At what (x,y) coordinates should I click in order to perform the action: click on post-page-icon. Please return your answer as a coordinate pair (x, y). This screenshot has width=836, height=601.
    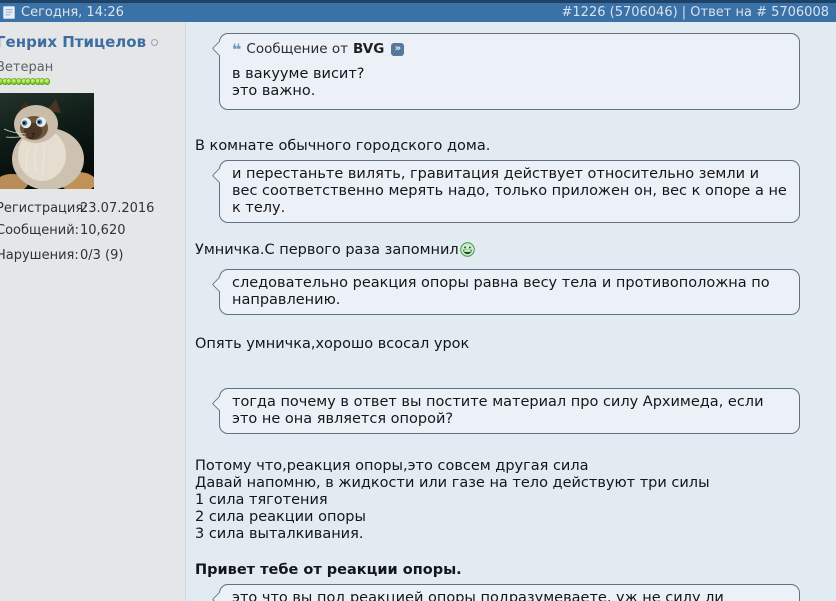
    Looking at the image, I should click on (9, 12).